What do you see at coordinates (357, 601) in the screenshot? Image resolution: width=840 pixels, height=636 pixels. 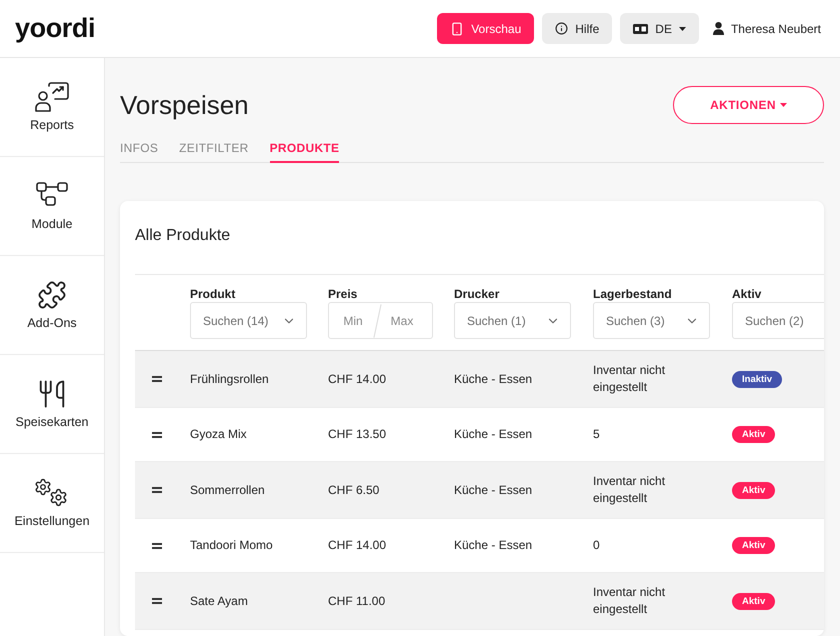 I see `table-cell-text: CHF 11.00` at bounding box center [357, 601].